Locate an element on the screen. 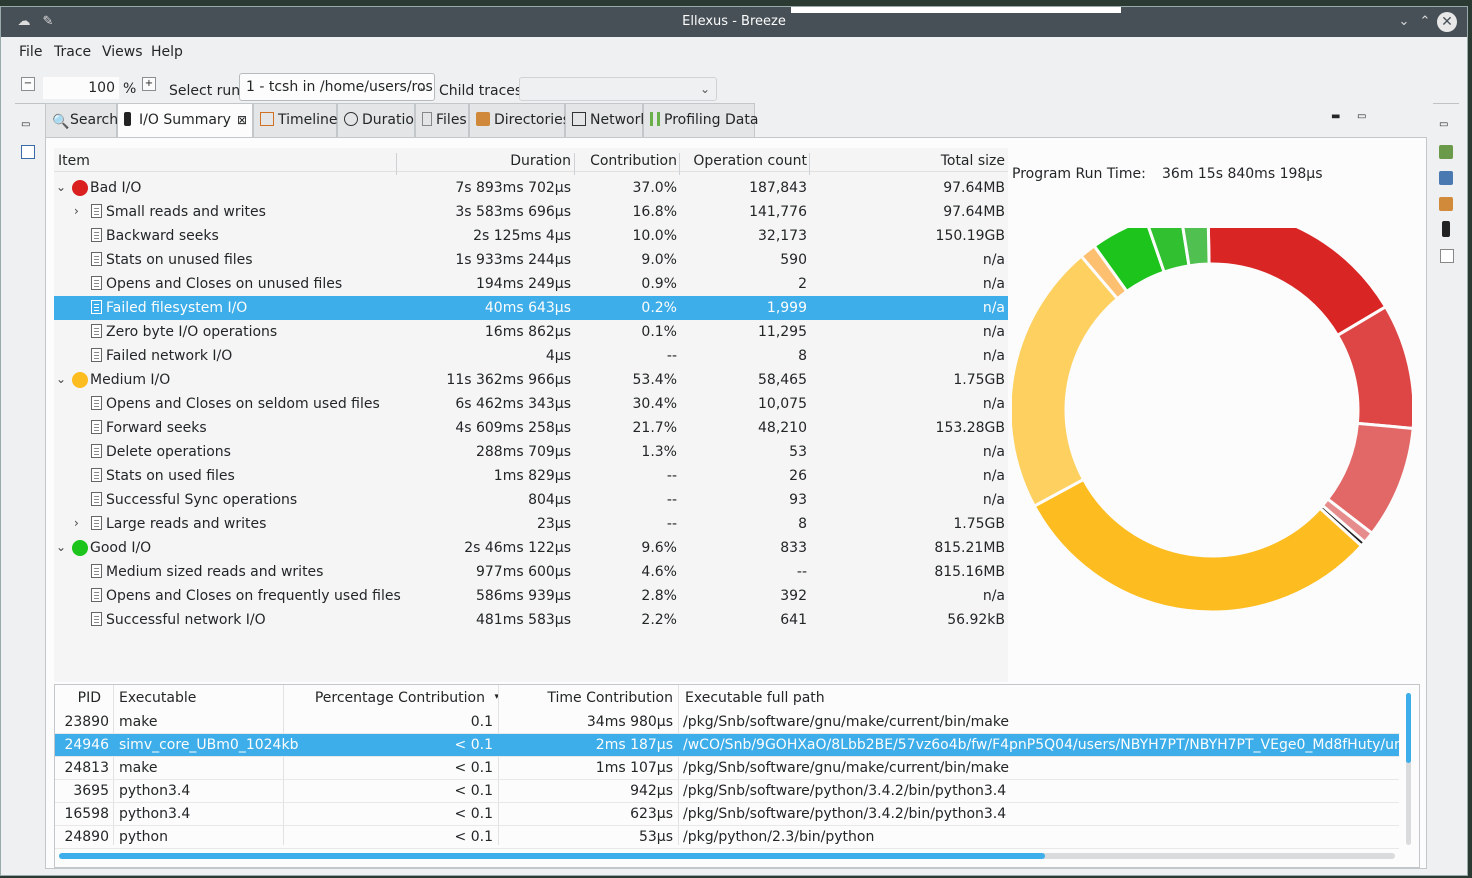  zoom-input: 100 is located at coordinates (81, 88).